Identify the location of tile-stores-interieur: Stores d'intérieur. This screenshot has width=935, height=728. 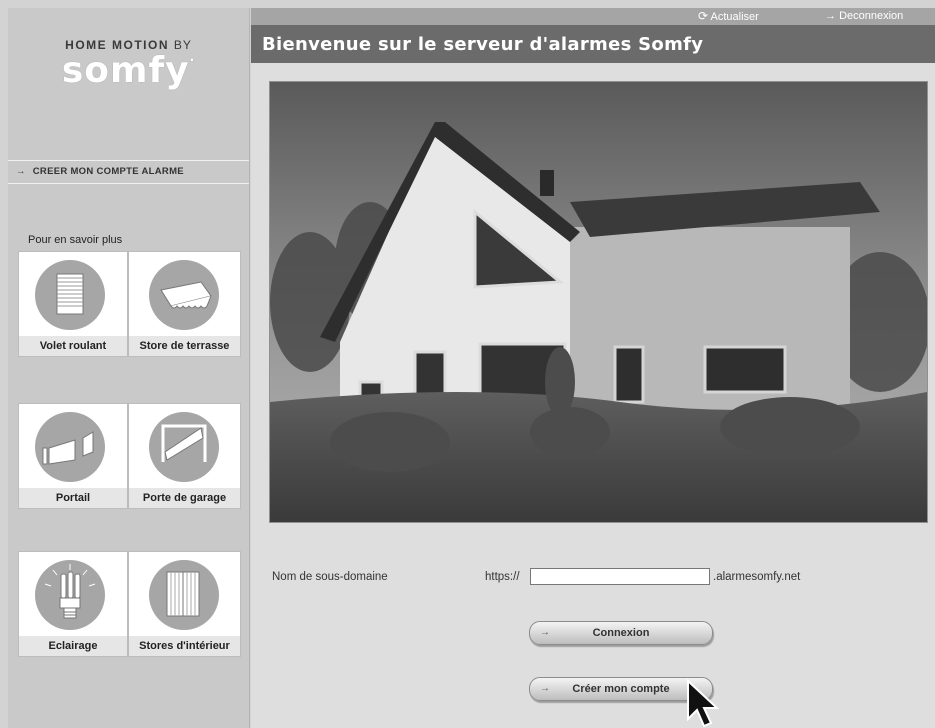
(184, 604).